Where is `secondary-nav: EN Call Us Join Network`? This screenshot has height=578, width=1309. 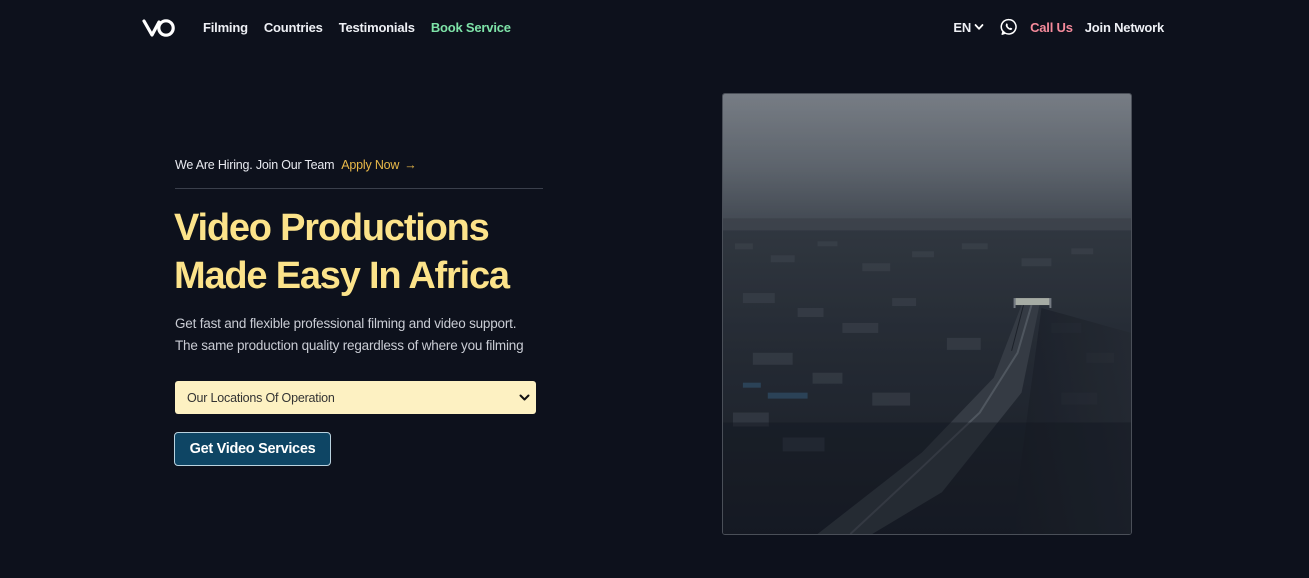
secondary-nav: EN Call Us Join Network is located at coordinates (1058, 27).